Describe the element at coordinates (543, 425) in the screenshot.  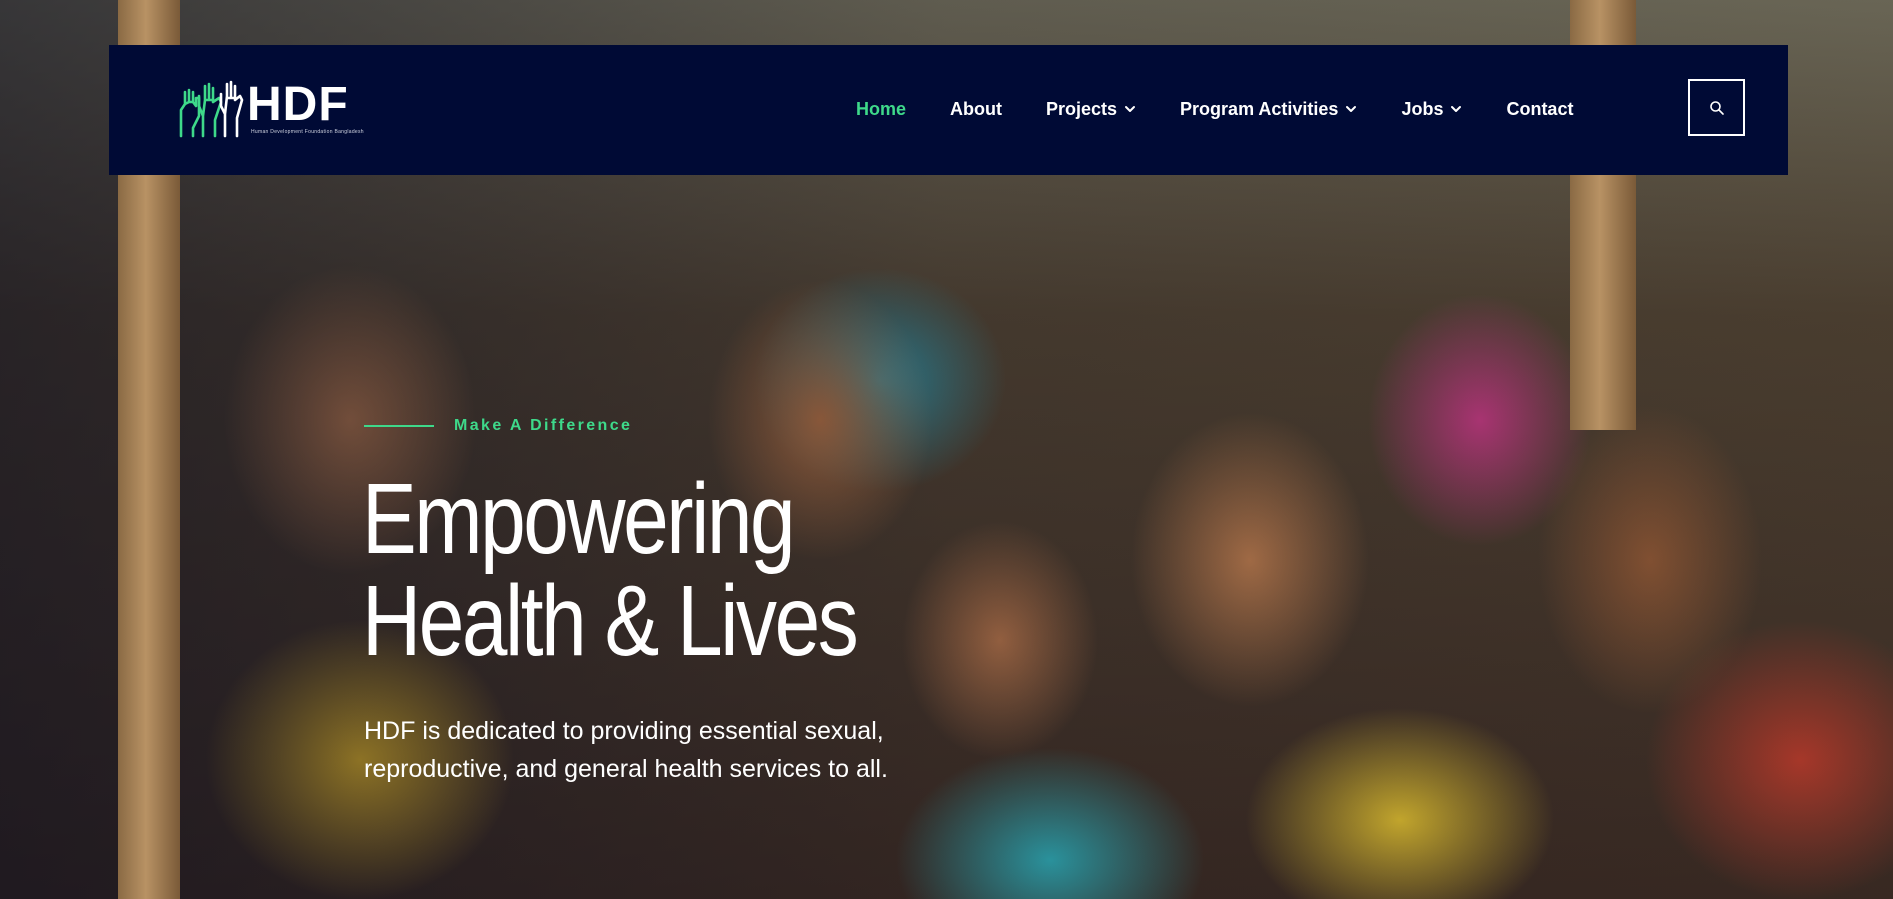
I see `eyebrow-text: Make A Difference` at that location.